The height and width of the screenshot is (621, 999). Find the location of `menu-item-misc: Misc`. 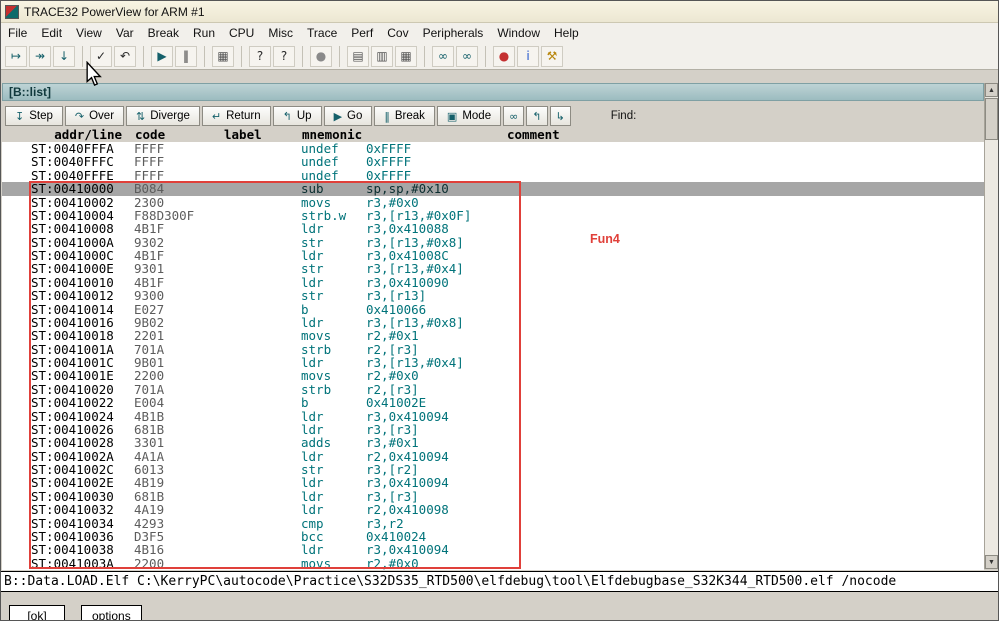

menu-item-misc: Misc is located at coordinates (280, 33).